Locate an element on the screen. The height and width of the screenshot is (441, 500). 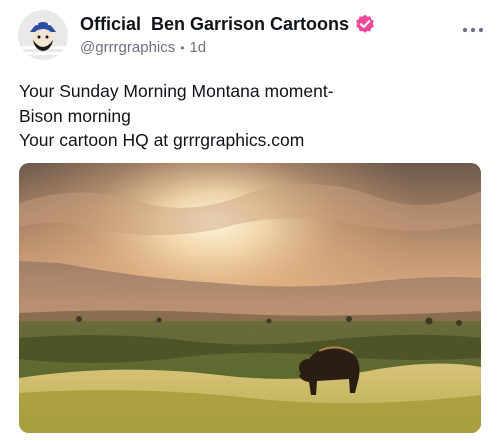
post-timestamp: 1d is located at coordinates (197, 47).